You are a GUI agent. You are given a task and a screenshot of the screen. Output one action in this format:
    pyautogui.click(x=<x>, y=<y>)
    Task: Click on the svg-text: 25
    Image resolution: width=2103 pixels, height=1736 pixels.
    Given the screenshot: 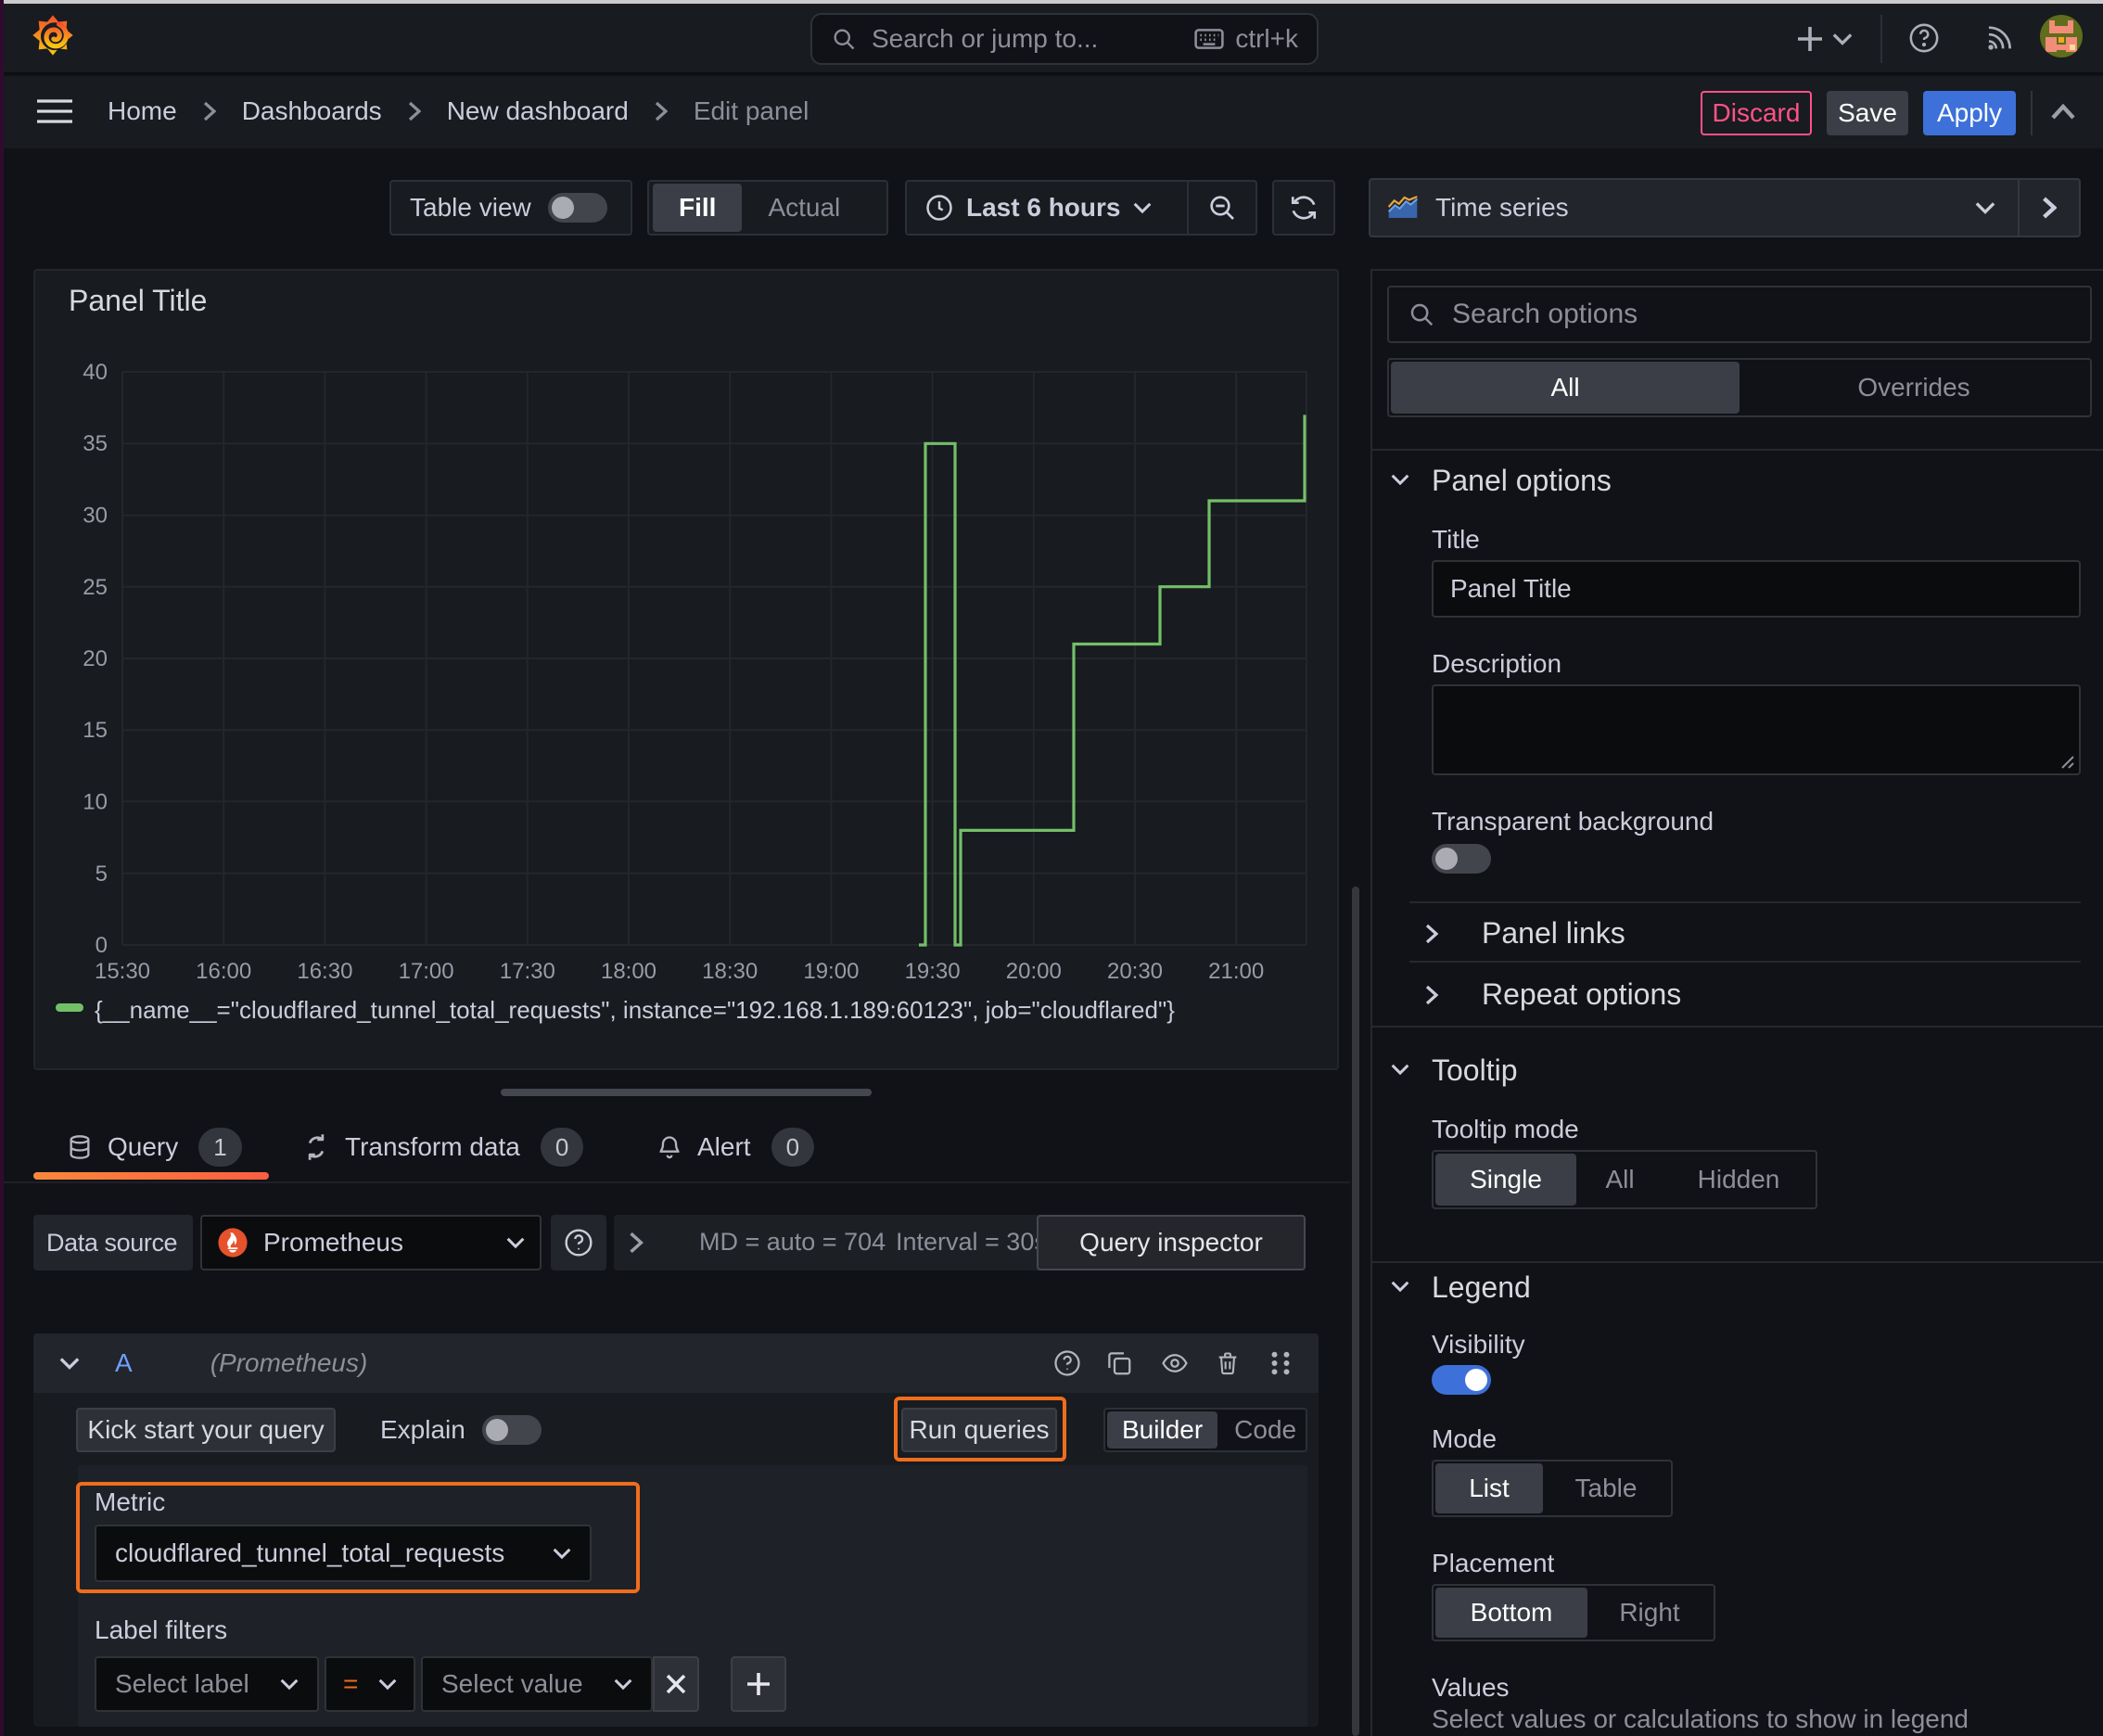 What is the action you would take?
    pyautogui.click(x=95, y=588)
    